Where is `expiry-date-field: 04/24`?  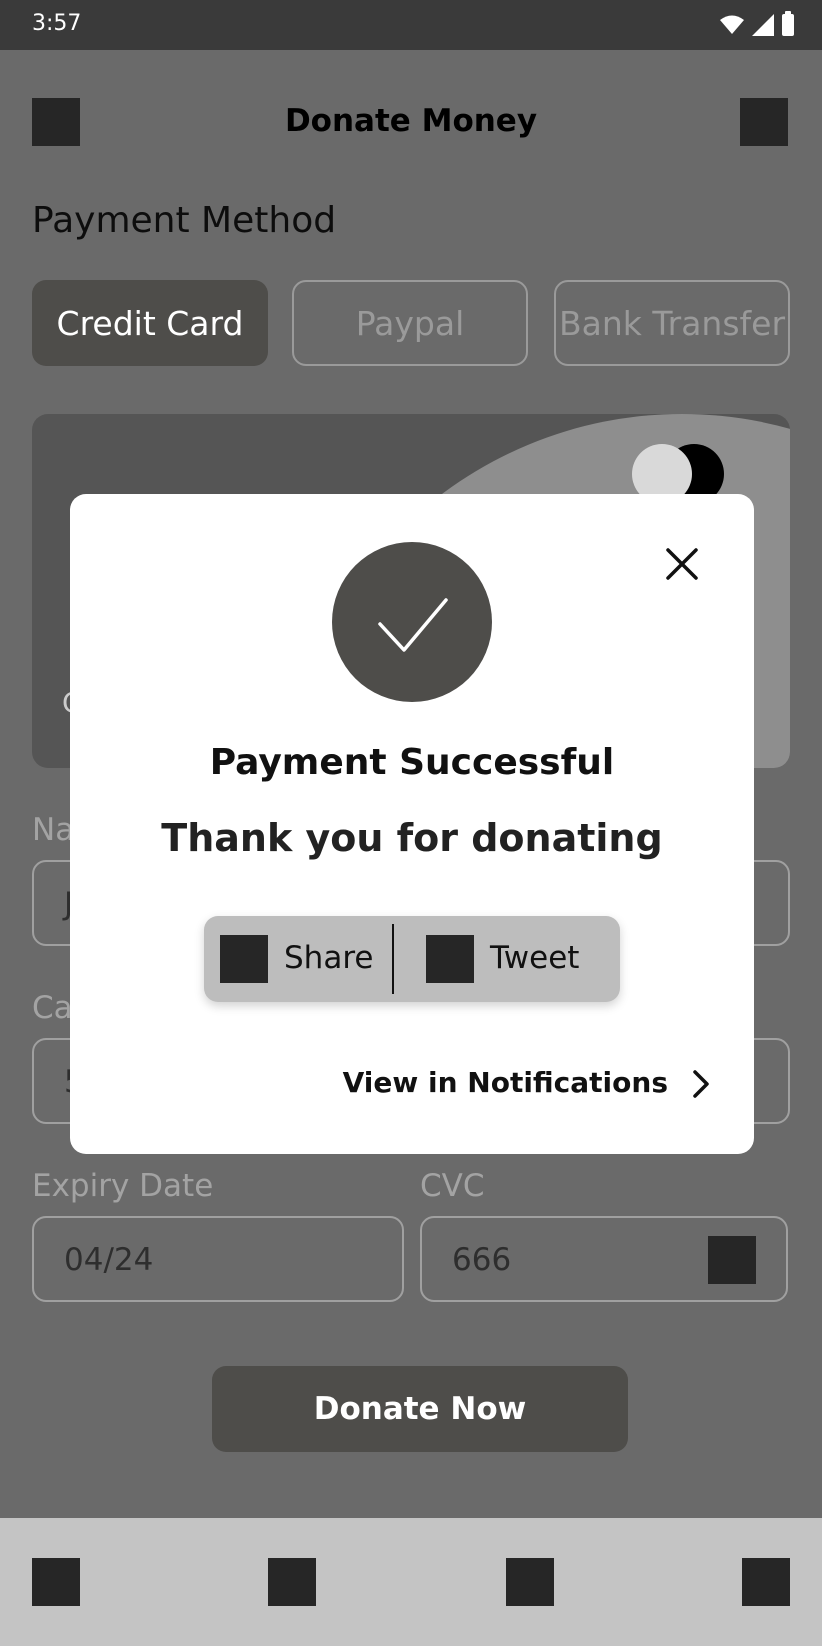 expiry-date-field: 04/24 is located at coordinates (218, 1259).